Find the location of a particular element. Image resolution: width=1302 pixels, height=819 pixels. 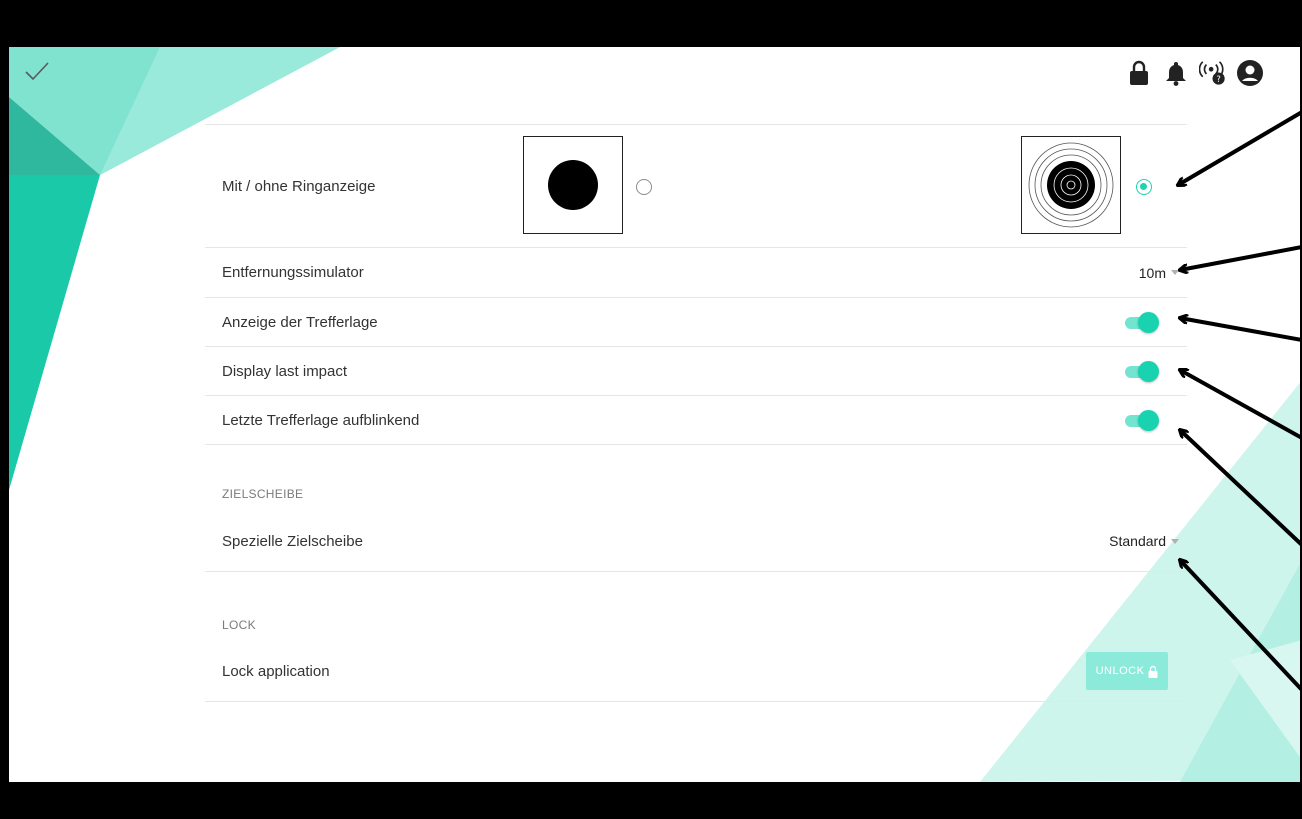

hit-position-display-label: Anzeige der Trefferlage is located at coordinates (300, 322).